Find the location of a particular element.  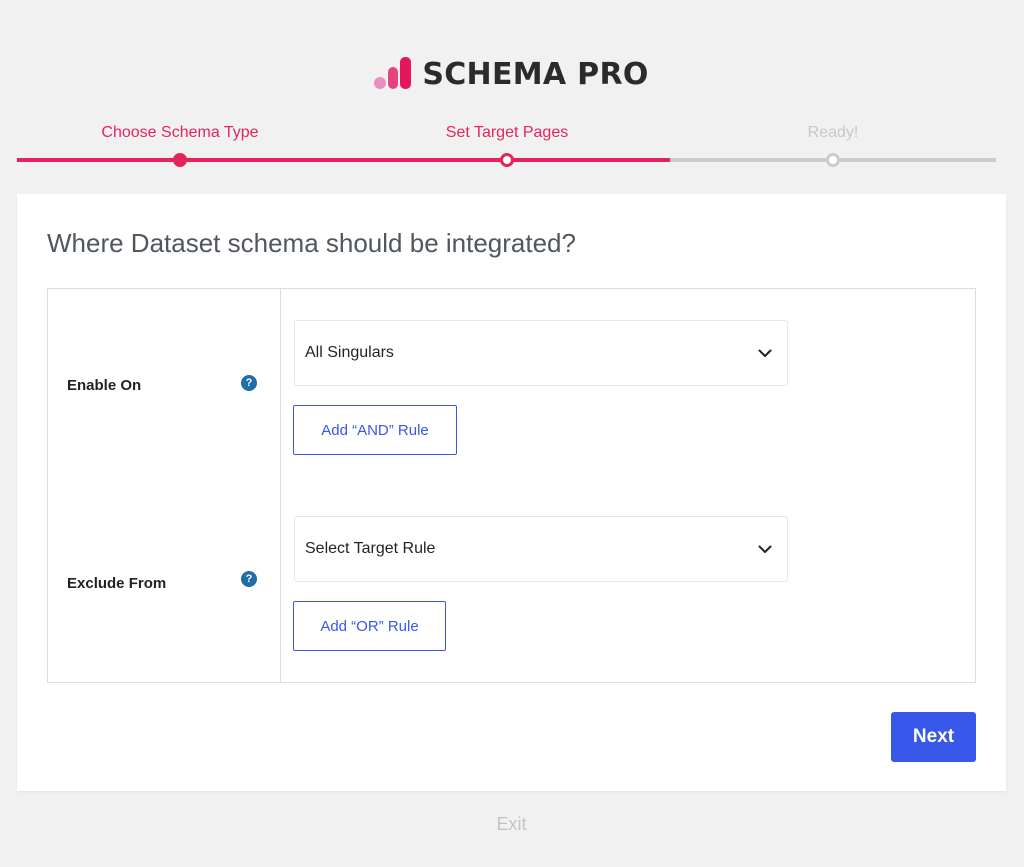

add-or-rule-button: Add “OR” Rule is located at coordinates (369, 626).